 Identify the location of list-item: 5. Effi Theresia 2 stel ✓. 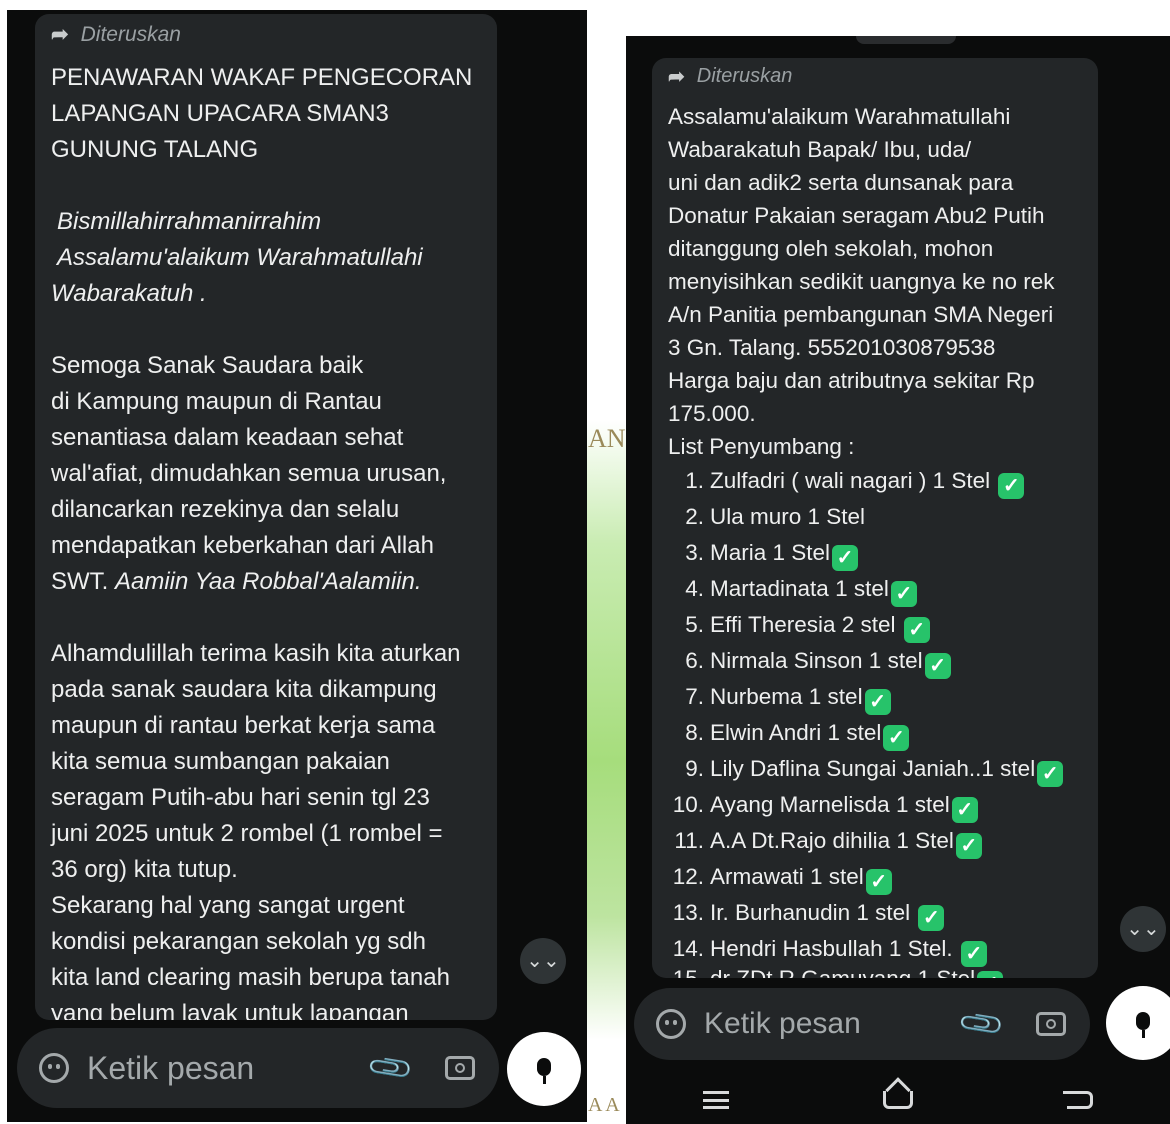
(799, 627).